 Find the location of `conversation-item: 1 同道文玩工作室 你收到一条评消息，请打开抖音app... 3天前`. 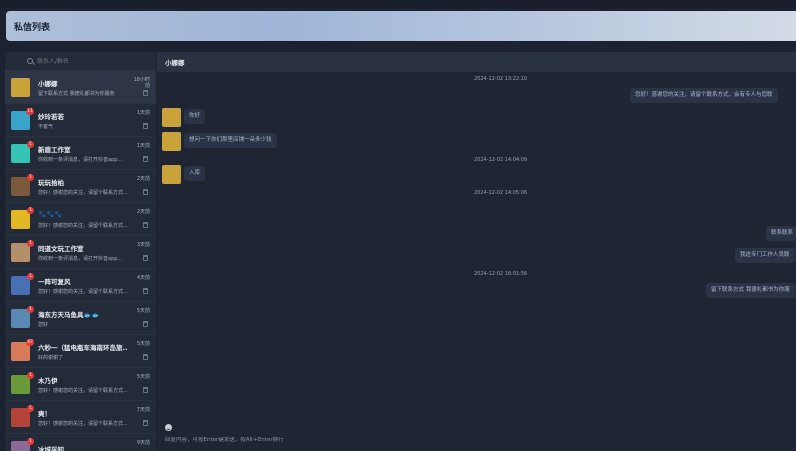

conversation-item: 1 同道文玩工作室 你收到一条评消息，请打开抖音app... 3天前 is located at coordinates (80, 252).